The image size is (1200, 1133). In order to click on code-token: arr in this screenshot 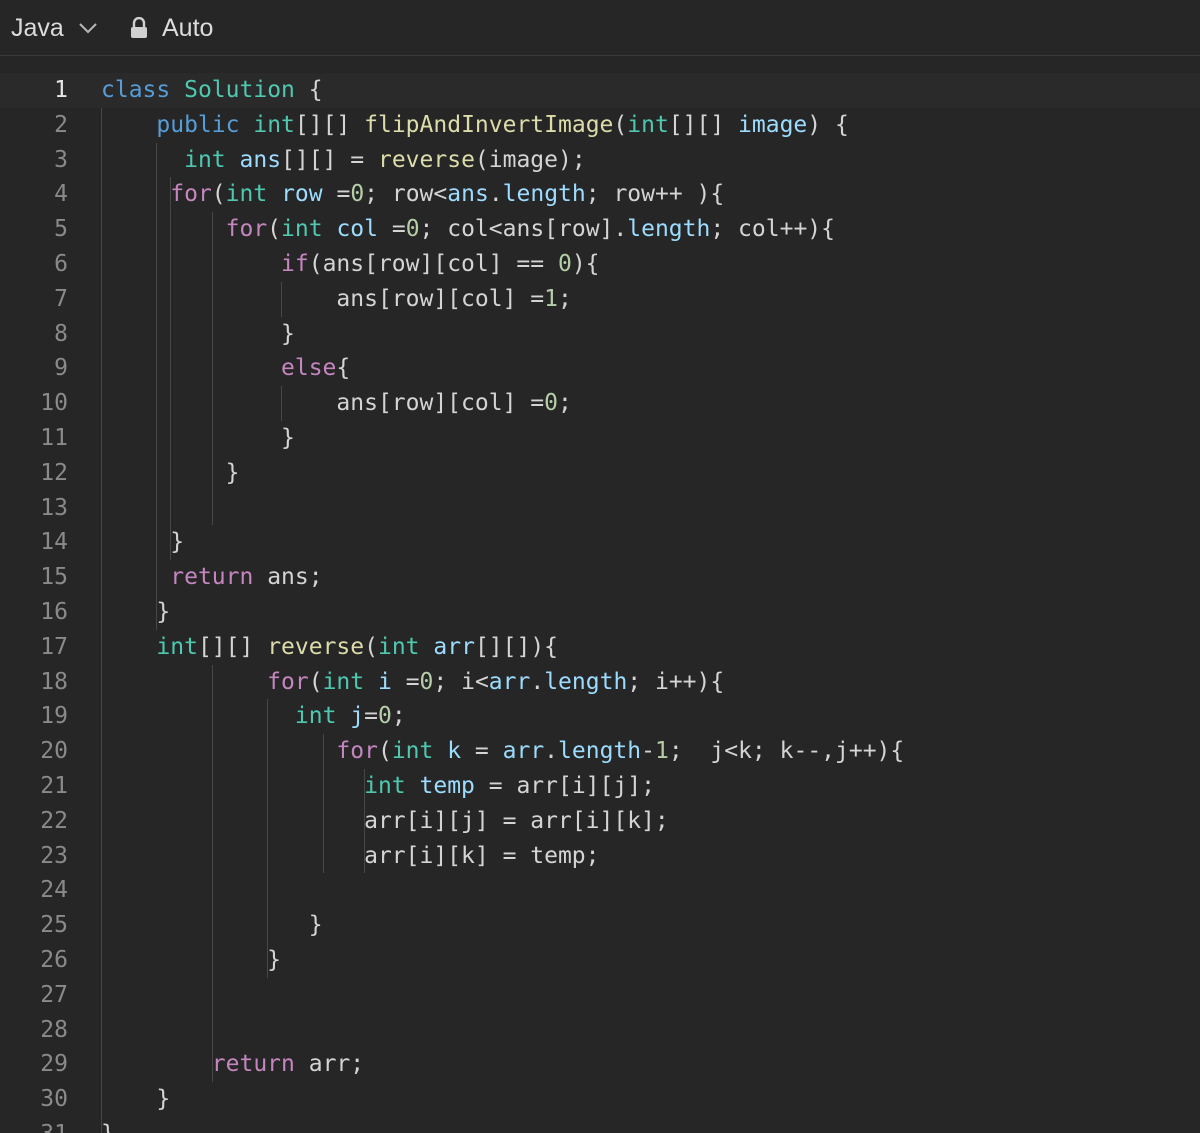, I will do `click(509, 681)`.